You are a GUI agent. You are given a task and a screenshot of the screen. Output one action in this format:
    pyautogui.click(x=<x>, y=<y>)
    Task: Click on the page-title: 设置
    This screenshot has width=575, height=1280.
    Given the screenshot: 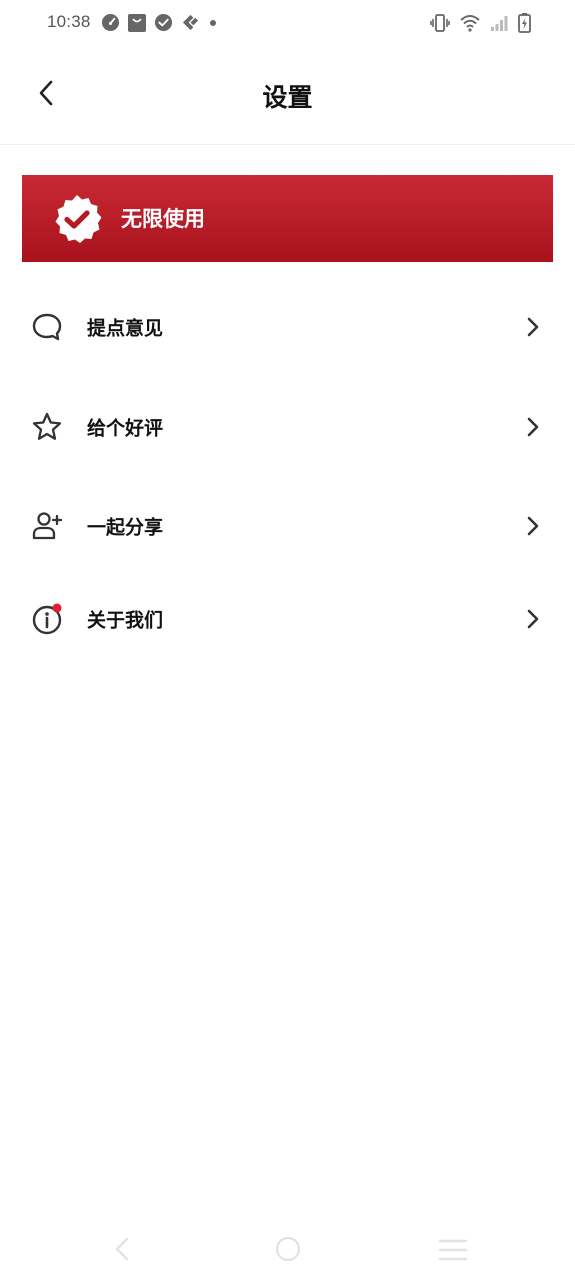 What is the action you would take?
    pyautogui.click(x=287, y=97)
    